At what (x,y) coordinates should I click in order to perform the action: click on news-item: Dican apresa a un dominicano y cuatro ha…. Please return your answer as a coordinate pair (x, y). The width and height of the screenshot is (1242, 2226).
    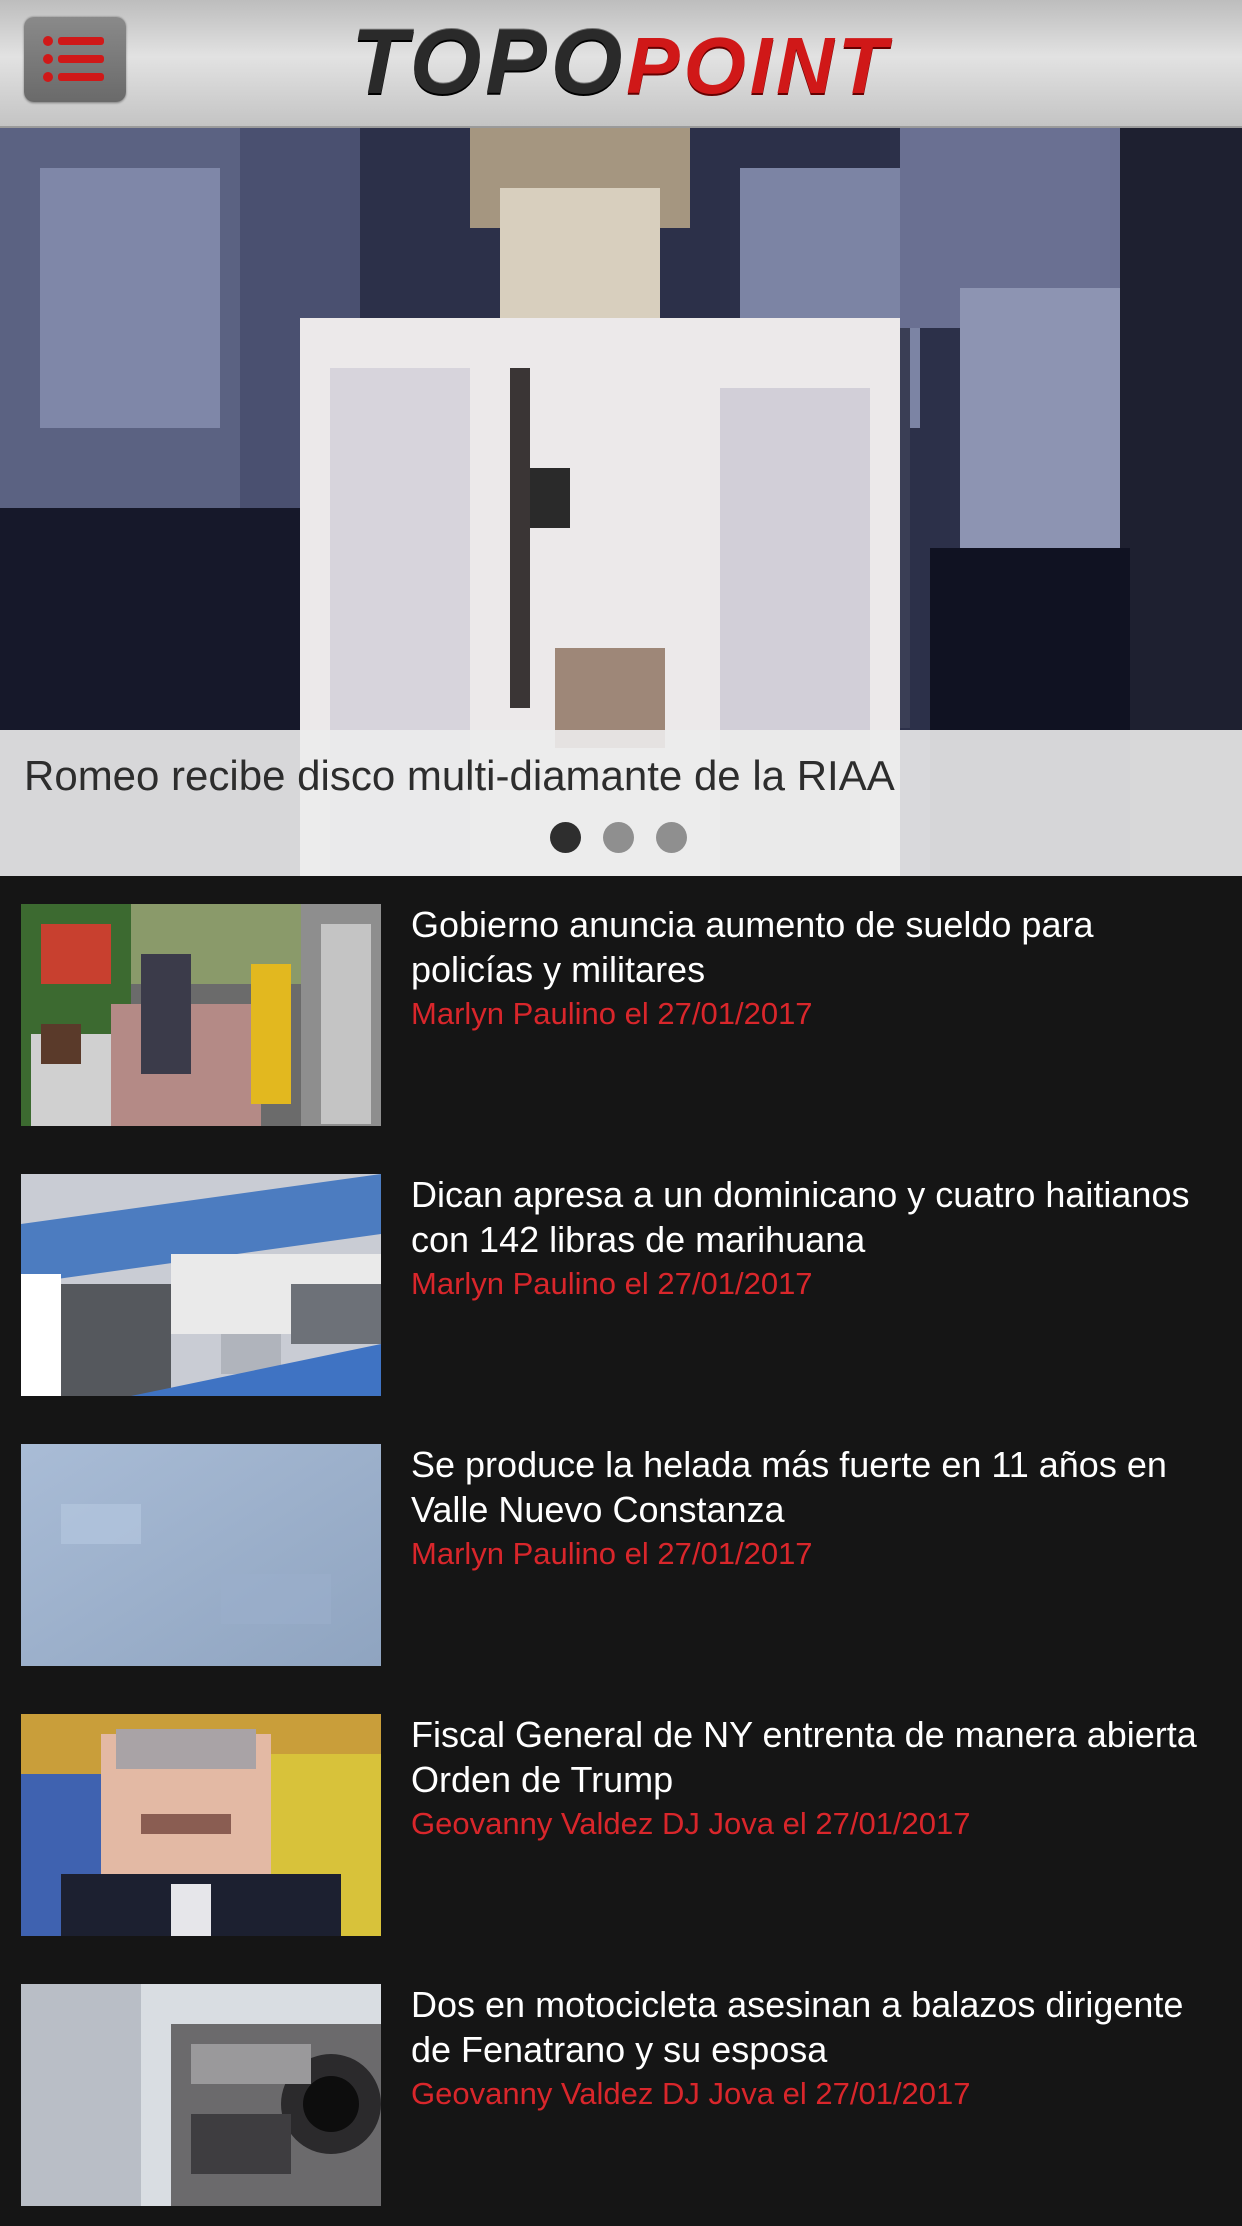
    Looking at the image, I should click on (621, 1281).